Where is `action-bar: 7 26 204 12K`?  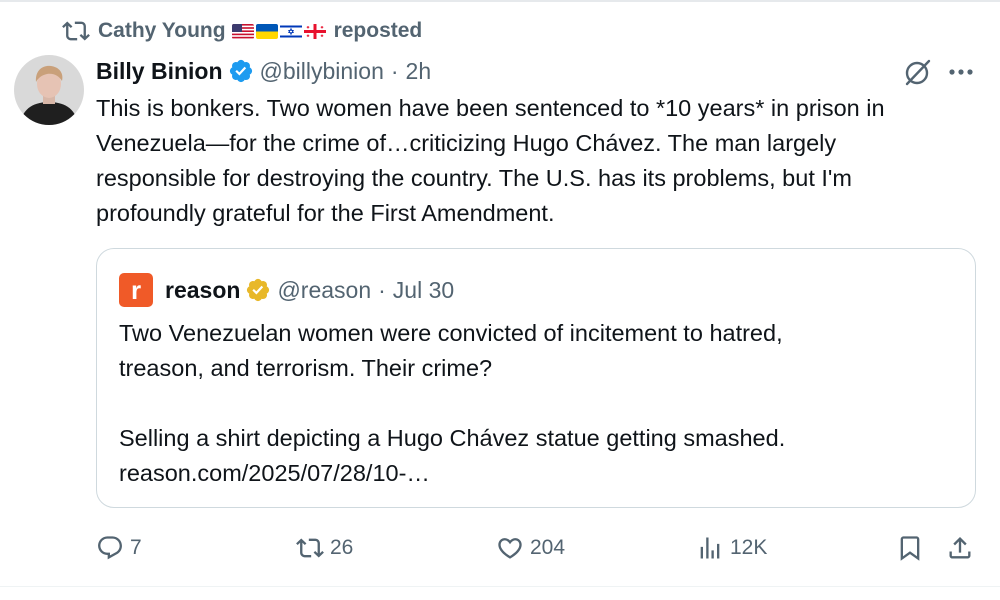 action-bar: 7 26 204 12K is located at coordinates (500, 548).